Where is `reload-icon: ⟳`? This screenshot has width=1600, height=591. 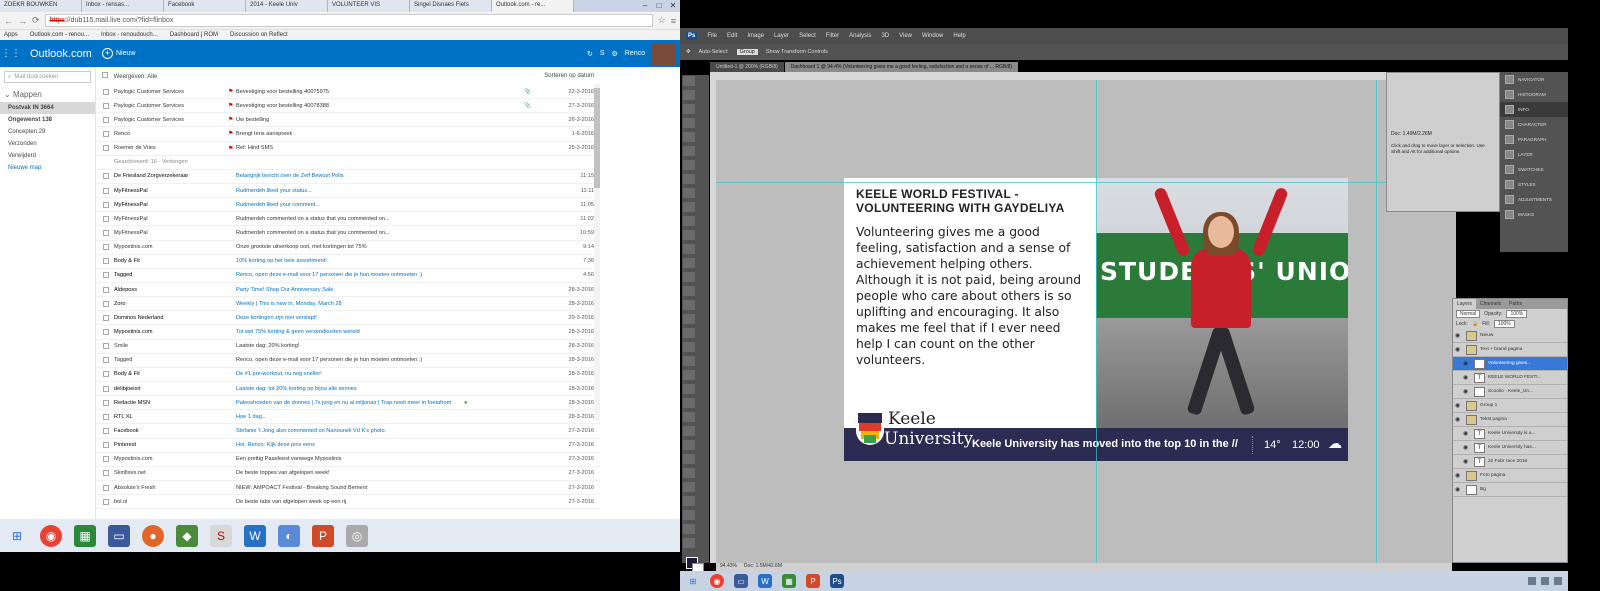
reload-icon: ⟳ is located at coordinates (36, 20).